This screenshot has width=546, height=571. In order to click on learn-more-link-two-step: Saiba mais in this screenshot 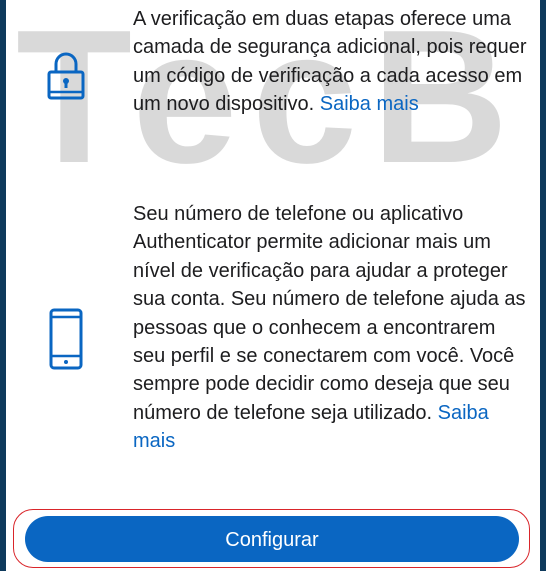, I will do `click(369, 104)`.